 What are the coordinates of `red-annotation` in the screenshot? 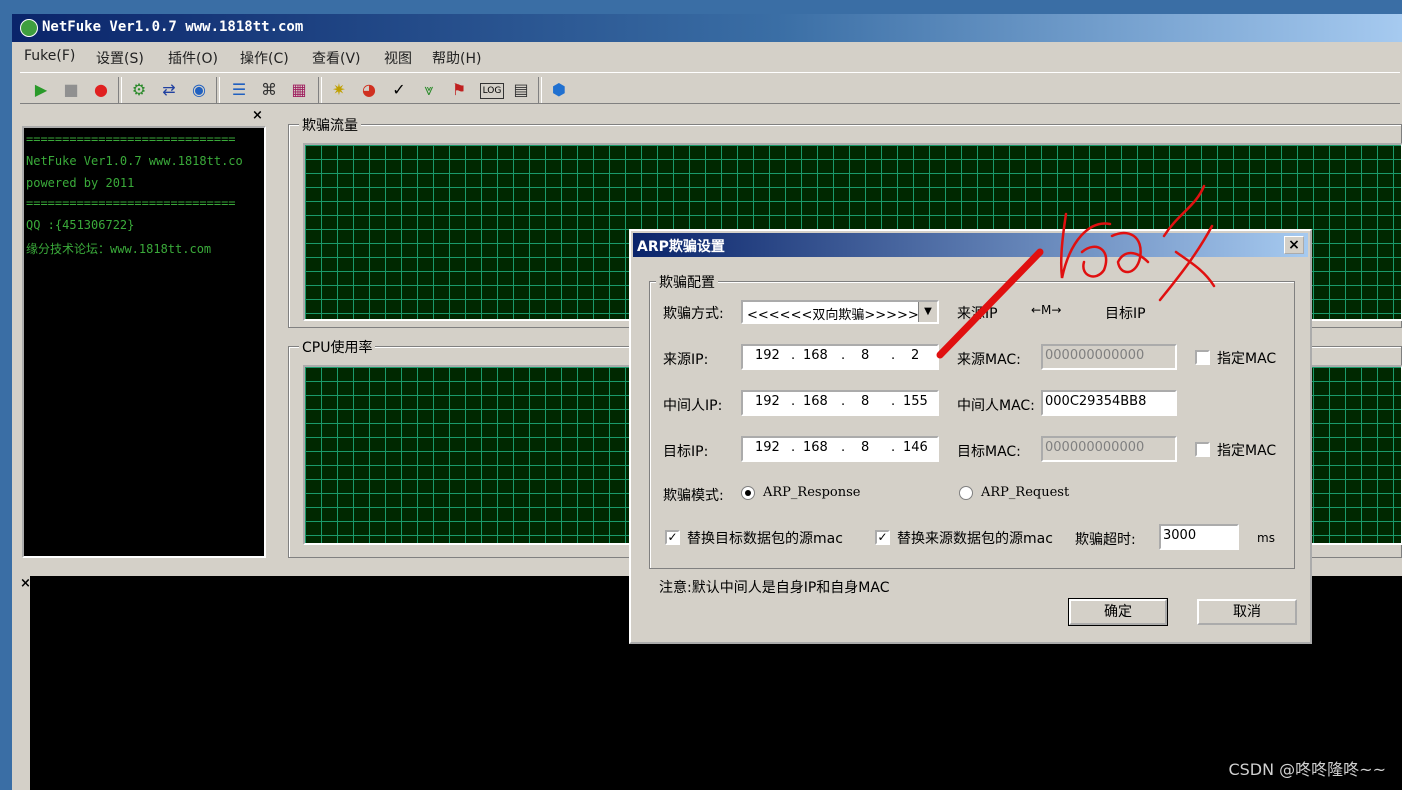 It's located at (1076, 271).